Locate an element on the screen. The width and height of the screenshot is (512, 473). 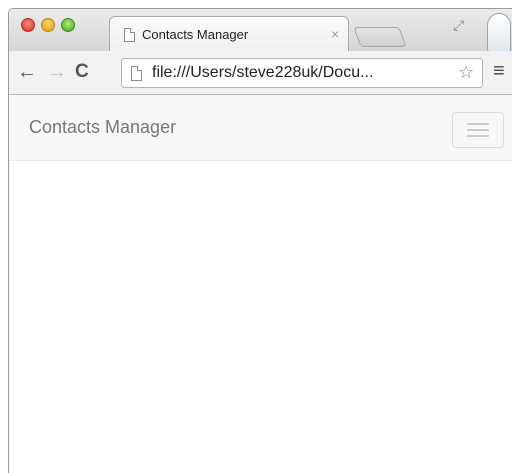
close-window-button is located at coordinates (28, 25).